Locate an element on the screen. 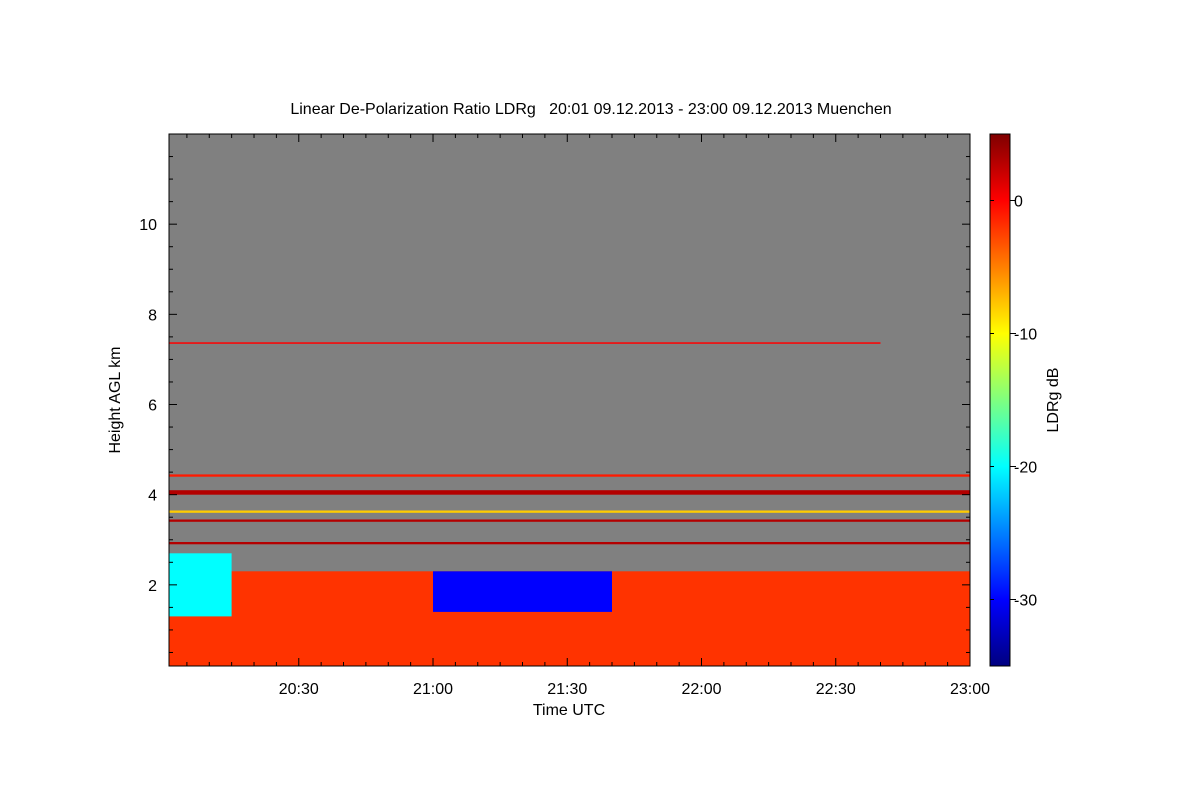 The image size is (1200, 800). colorbar-tick-label: -20 is located at coordinates (1025, 468).